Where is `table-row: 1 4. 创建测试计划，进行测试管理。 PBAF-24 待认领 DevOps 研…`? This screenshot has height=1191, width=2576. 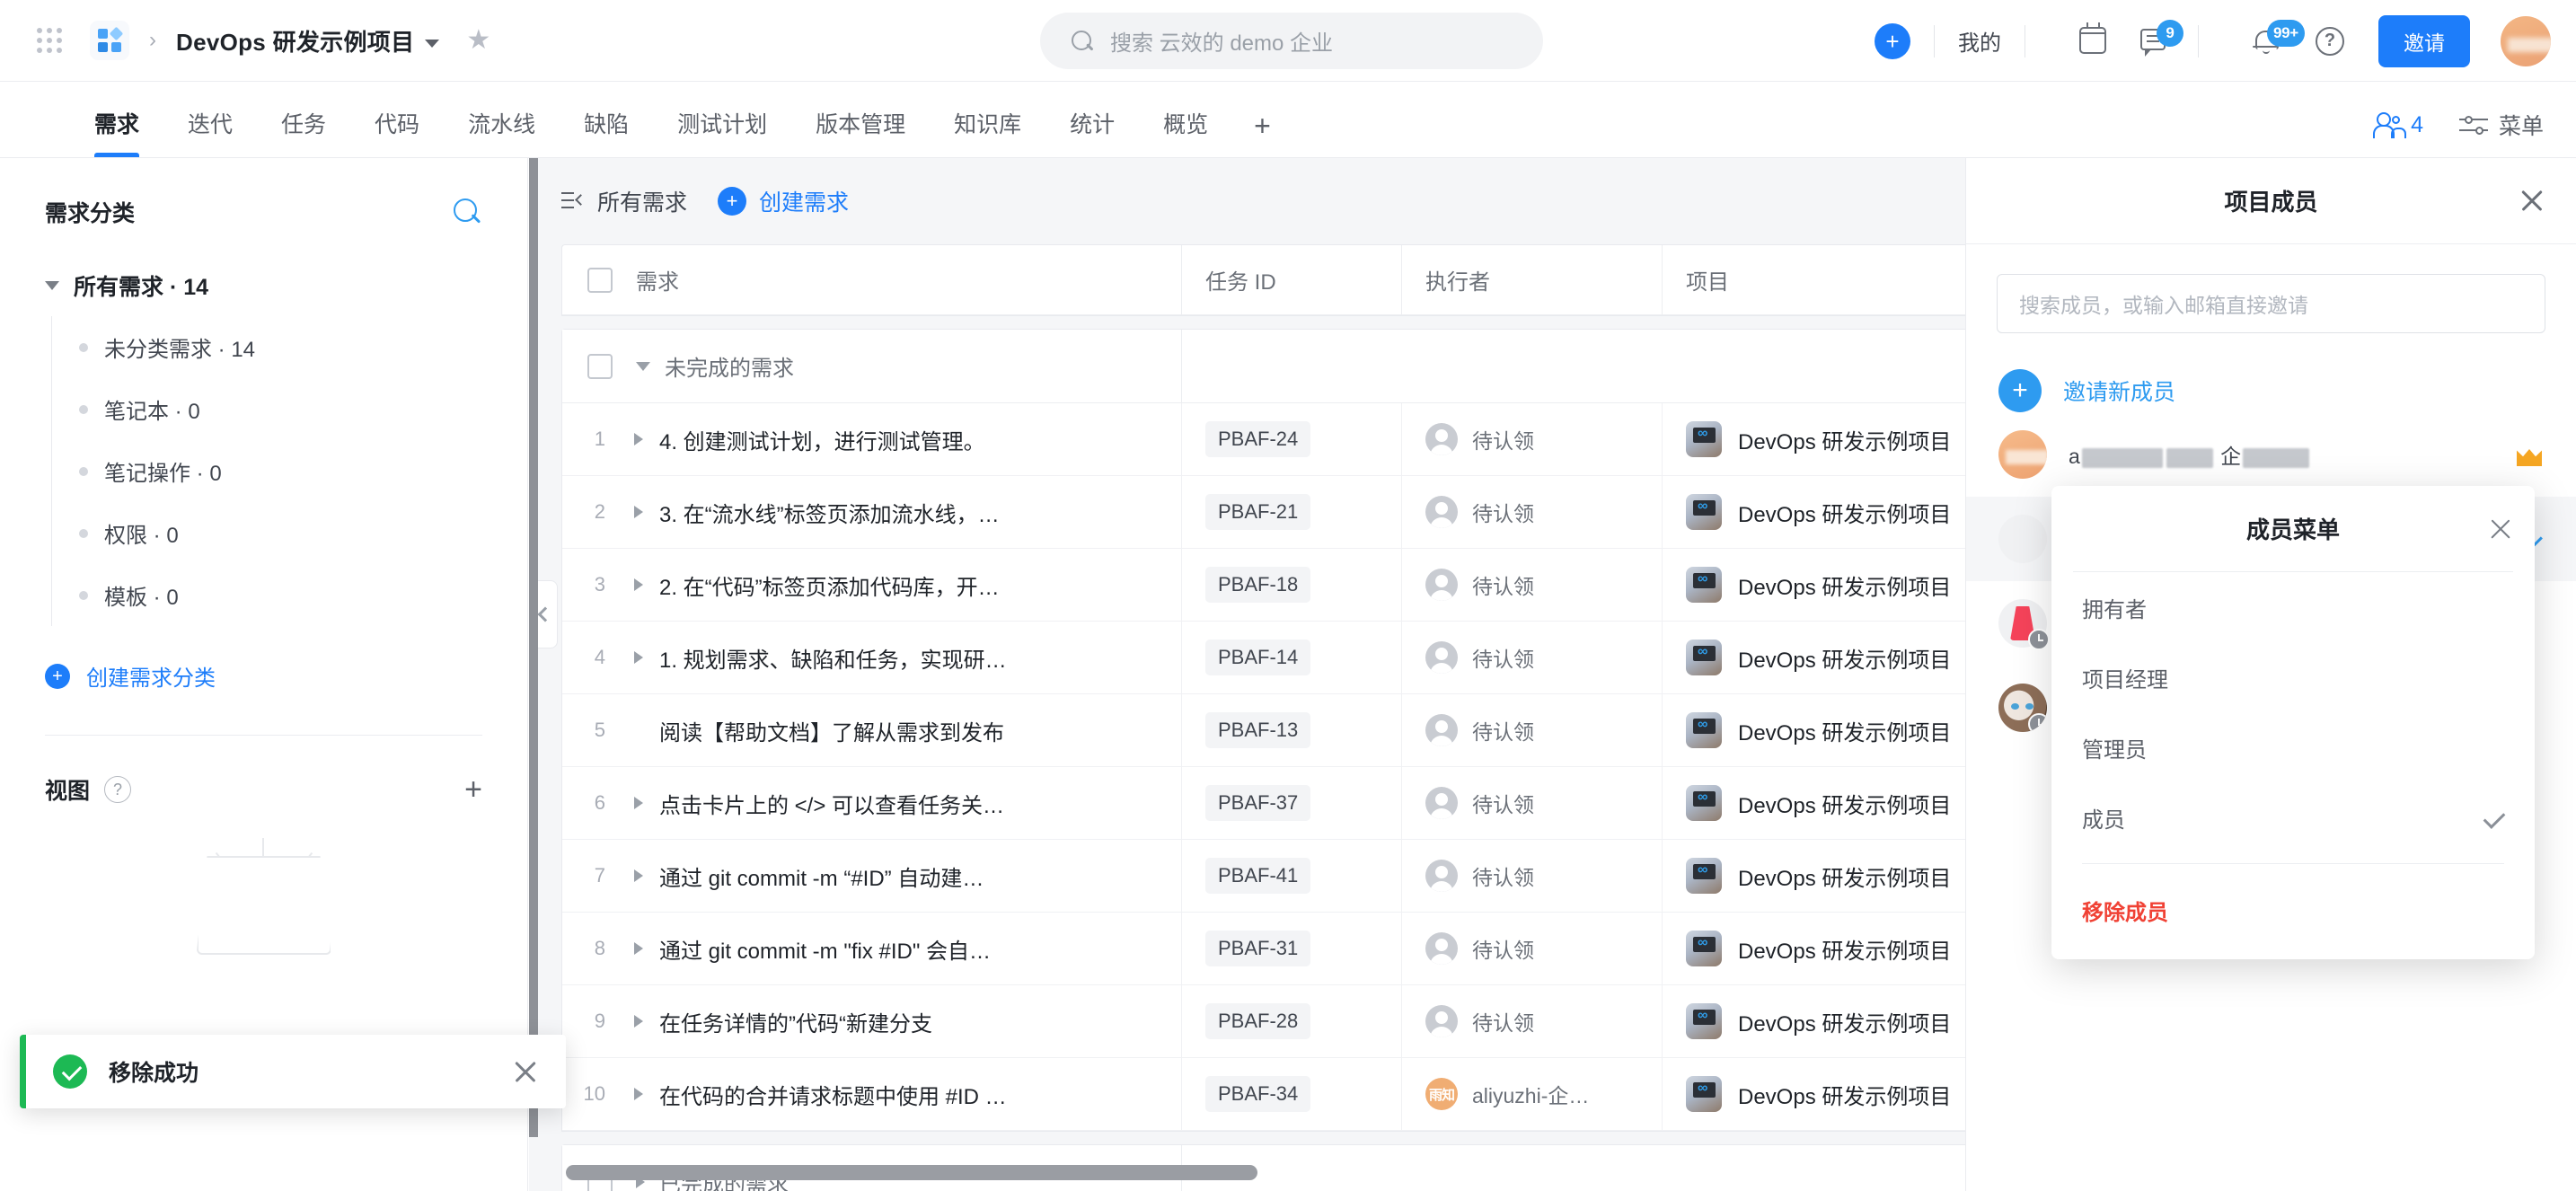 table-row: 1 4. 创建测试计划，进行测试管理。 PBAF-24 待认领 DevOps 研… is located at coordinates (1263, 439).